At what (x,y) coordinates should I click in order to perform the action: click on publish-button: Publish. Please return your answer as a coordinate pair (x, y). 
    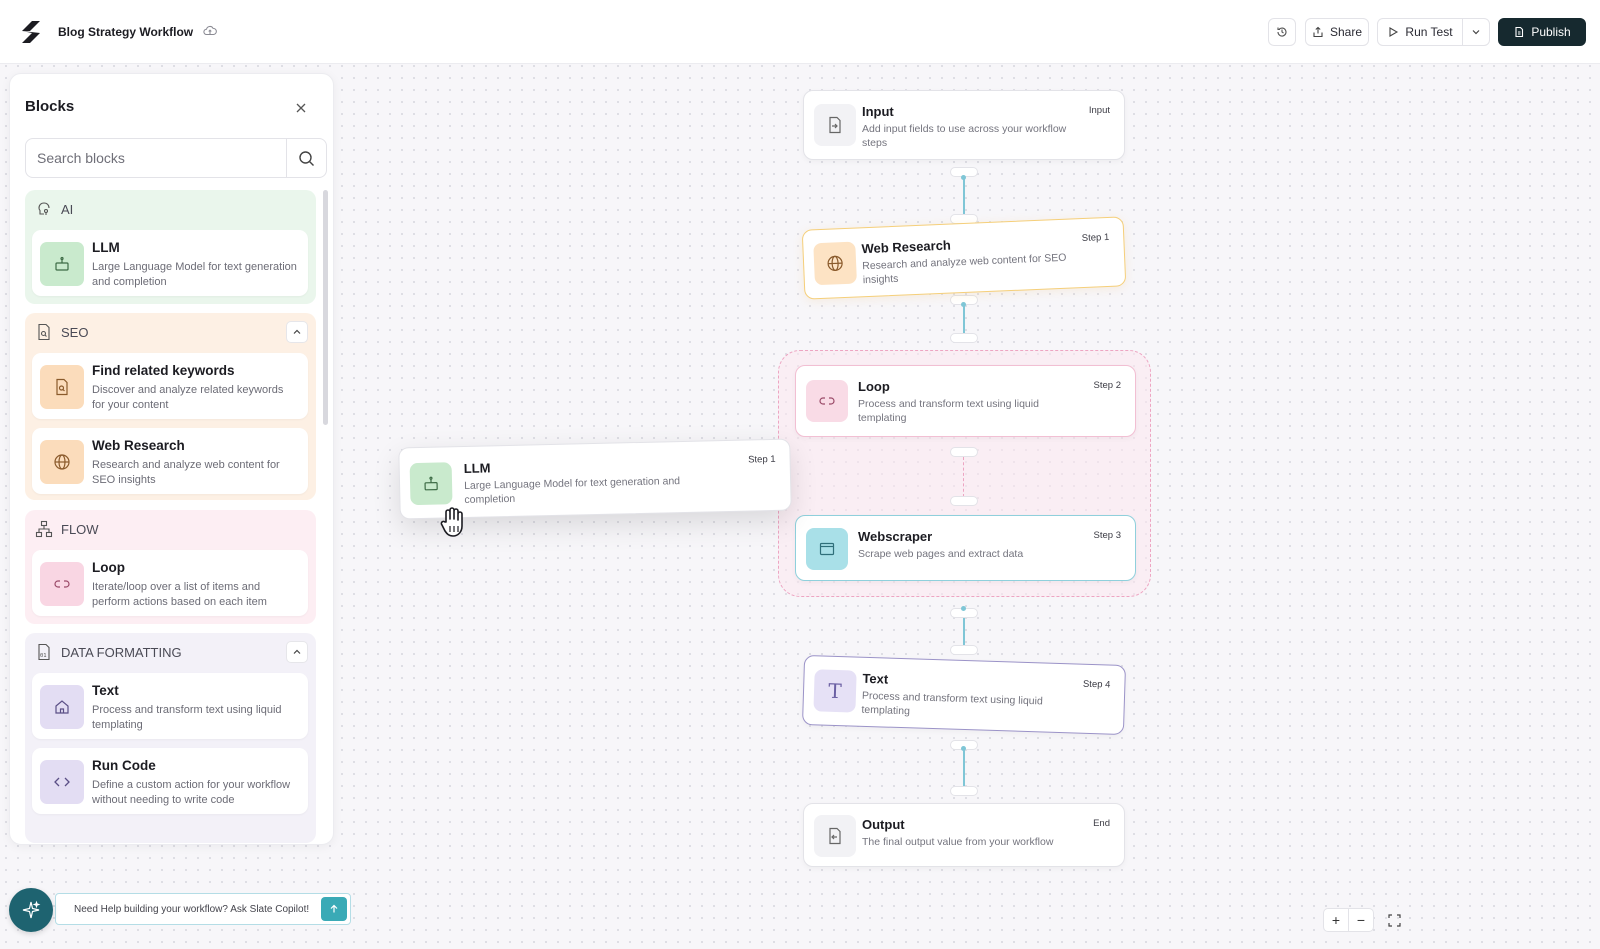
    Looking at the image, I should click on (1542, 32).